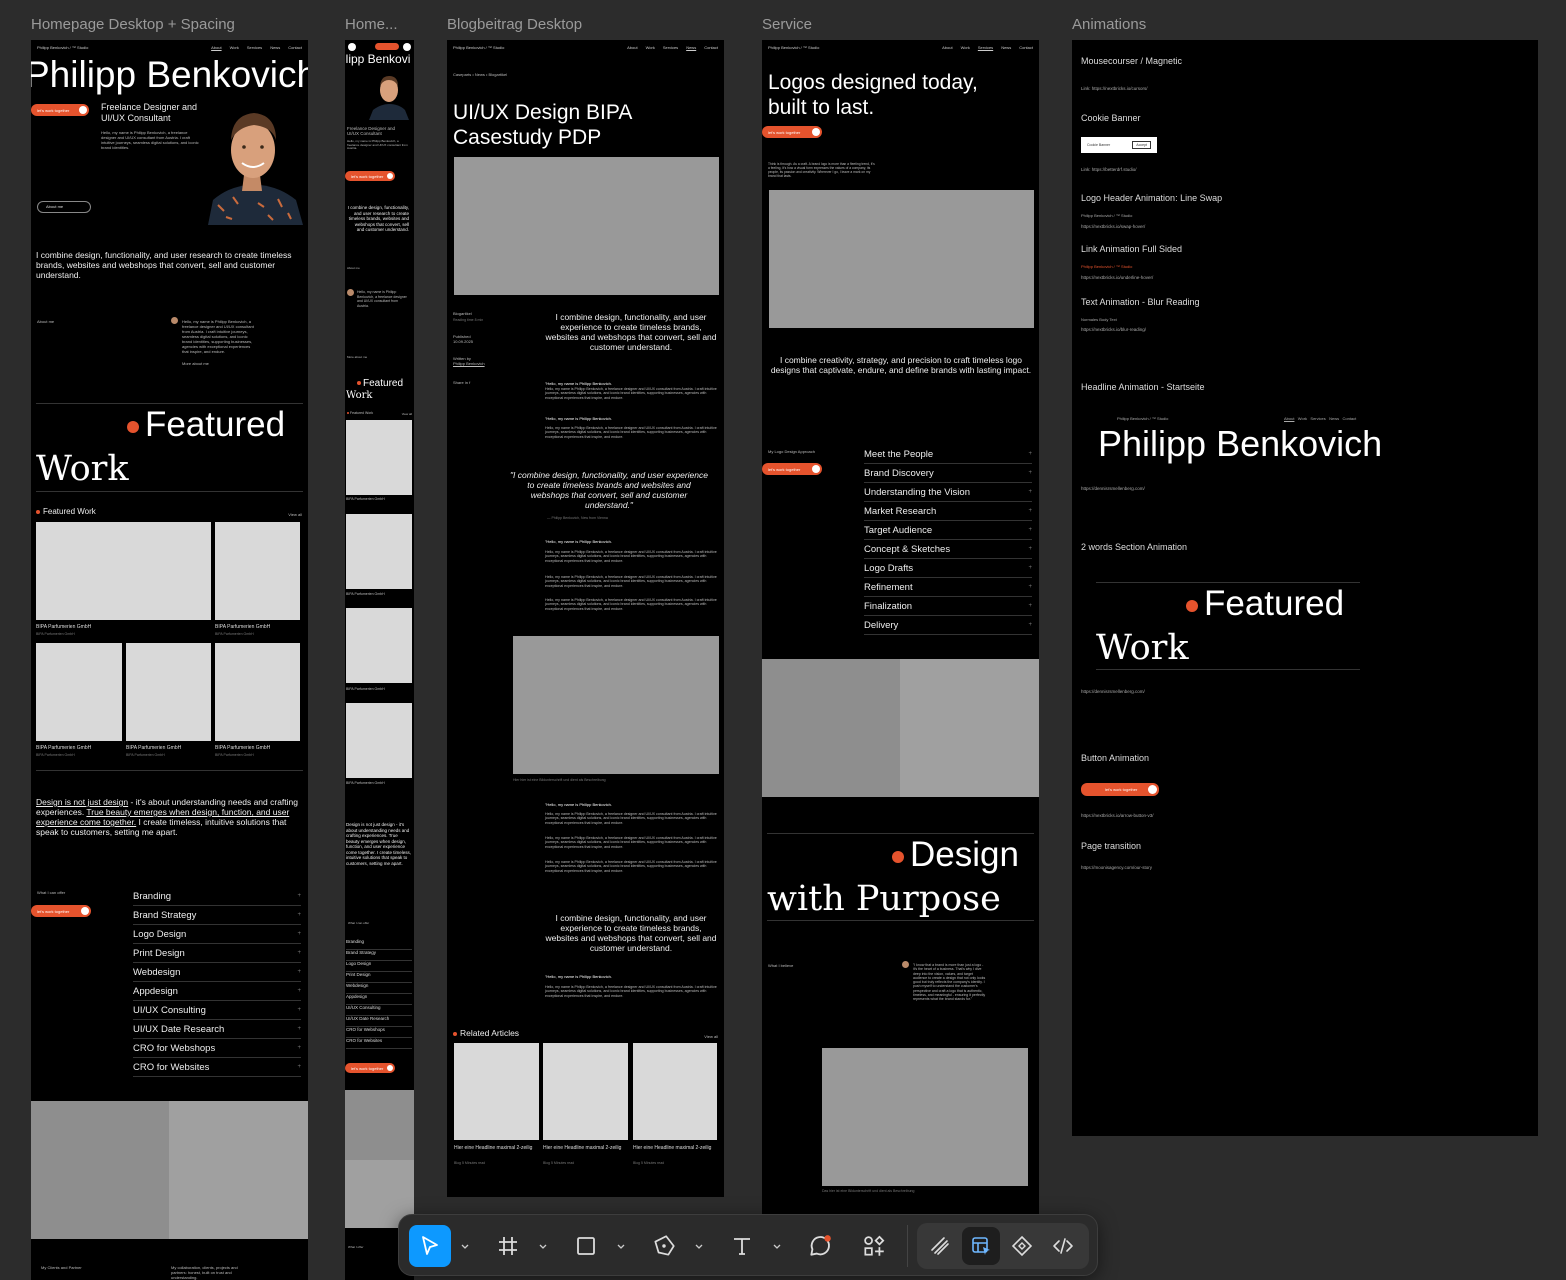  What do you see at coordinates (217, 991) in the screenshot?
I see `service-item-appdesign: Appdesign +` at bounding box center [217, 991].